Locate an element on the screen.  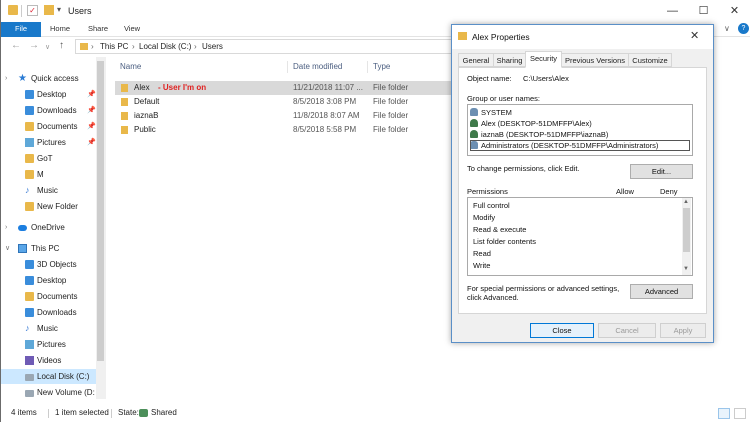
tab-sharing: Sharing is located at coordinates (509, 60).